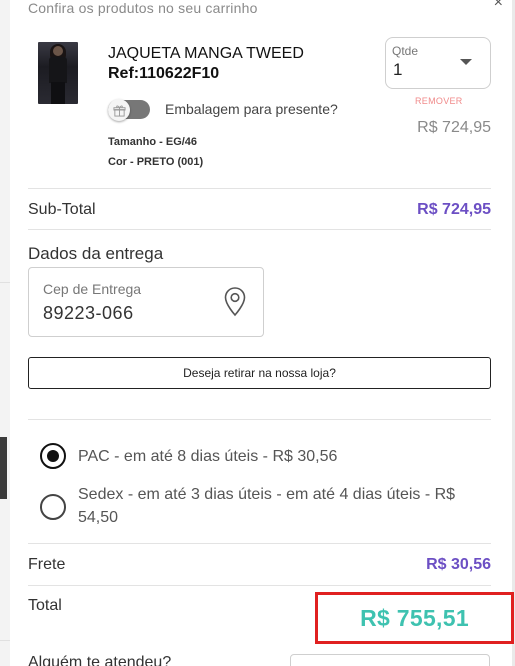 The height and width of the screenshot is (666, 515). I want to click on chevron-down-icon, so click(466, 62).